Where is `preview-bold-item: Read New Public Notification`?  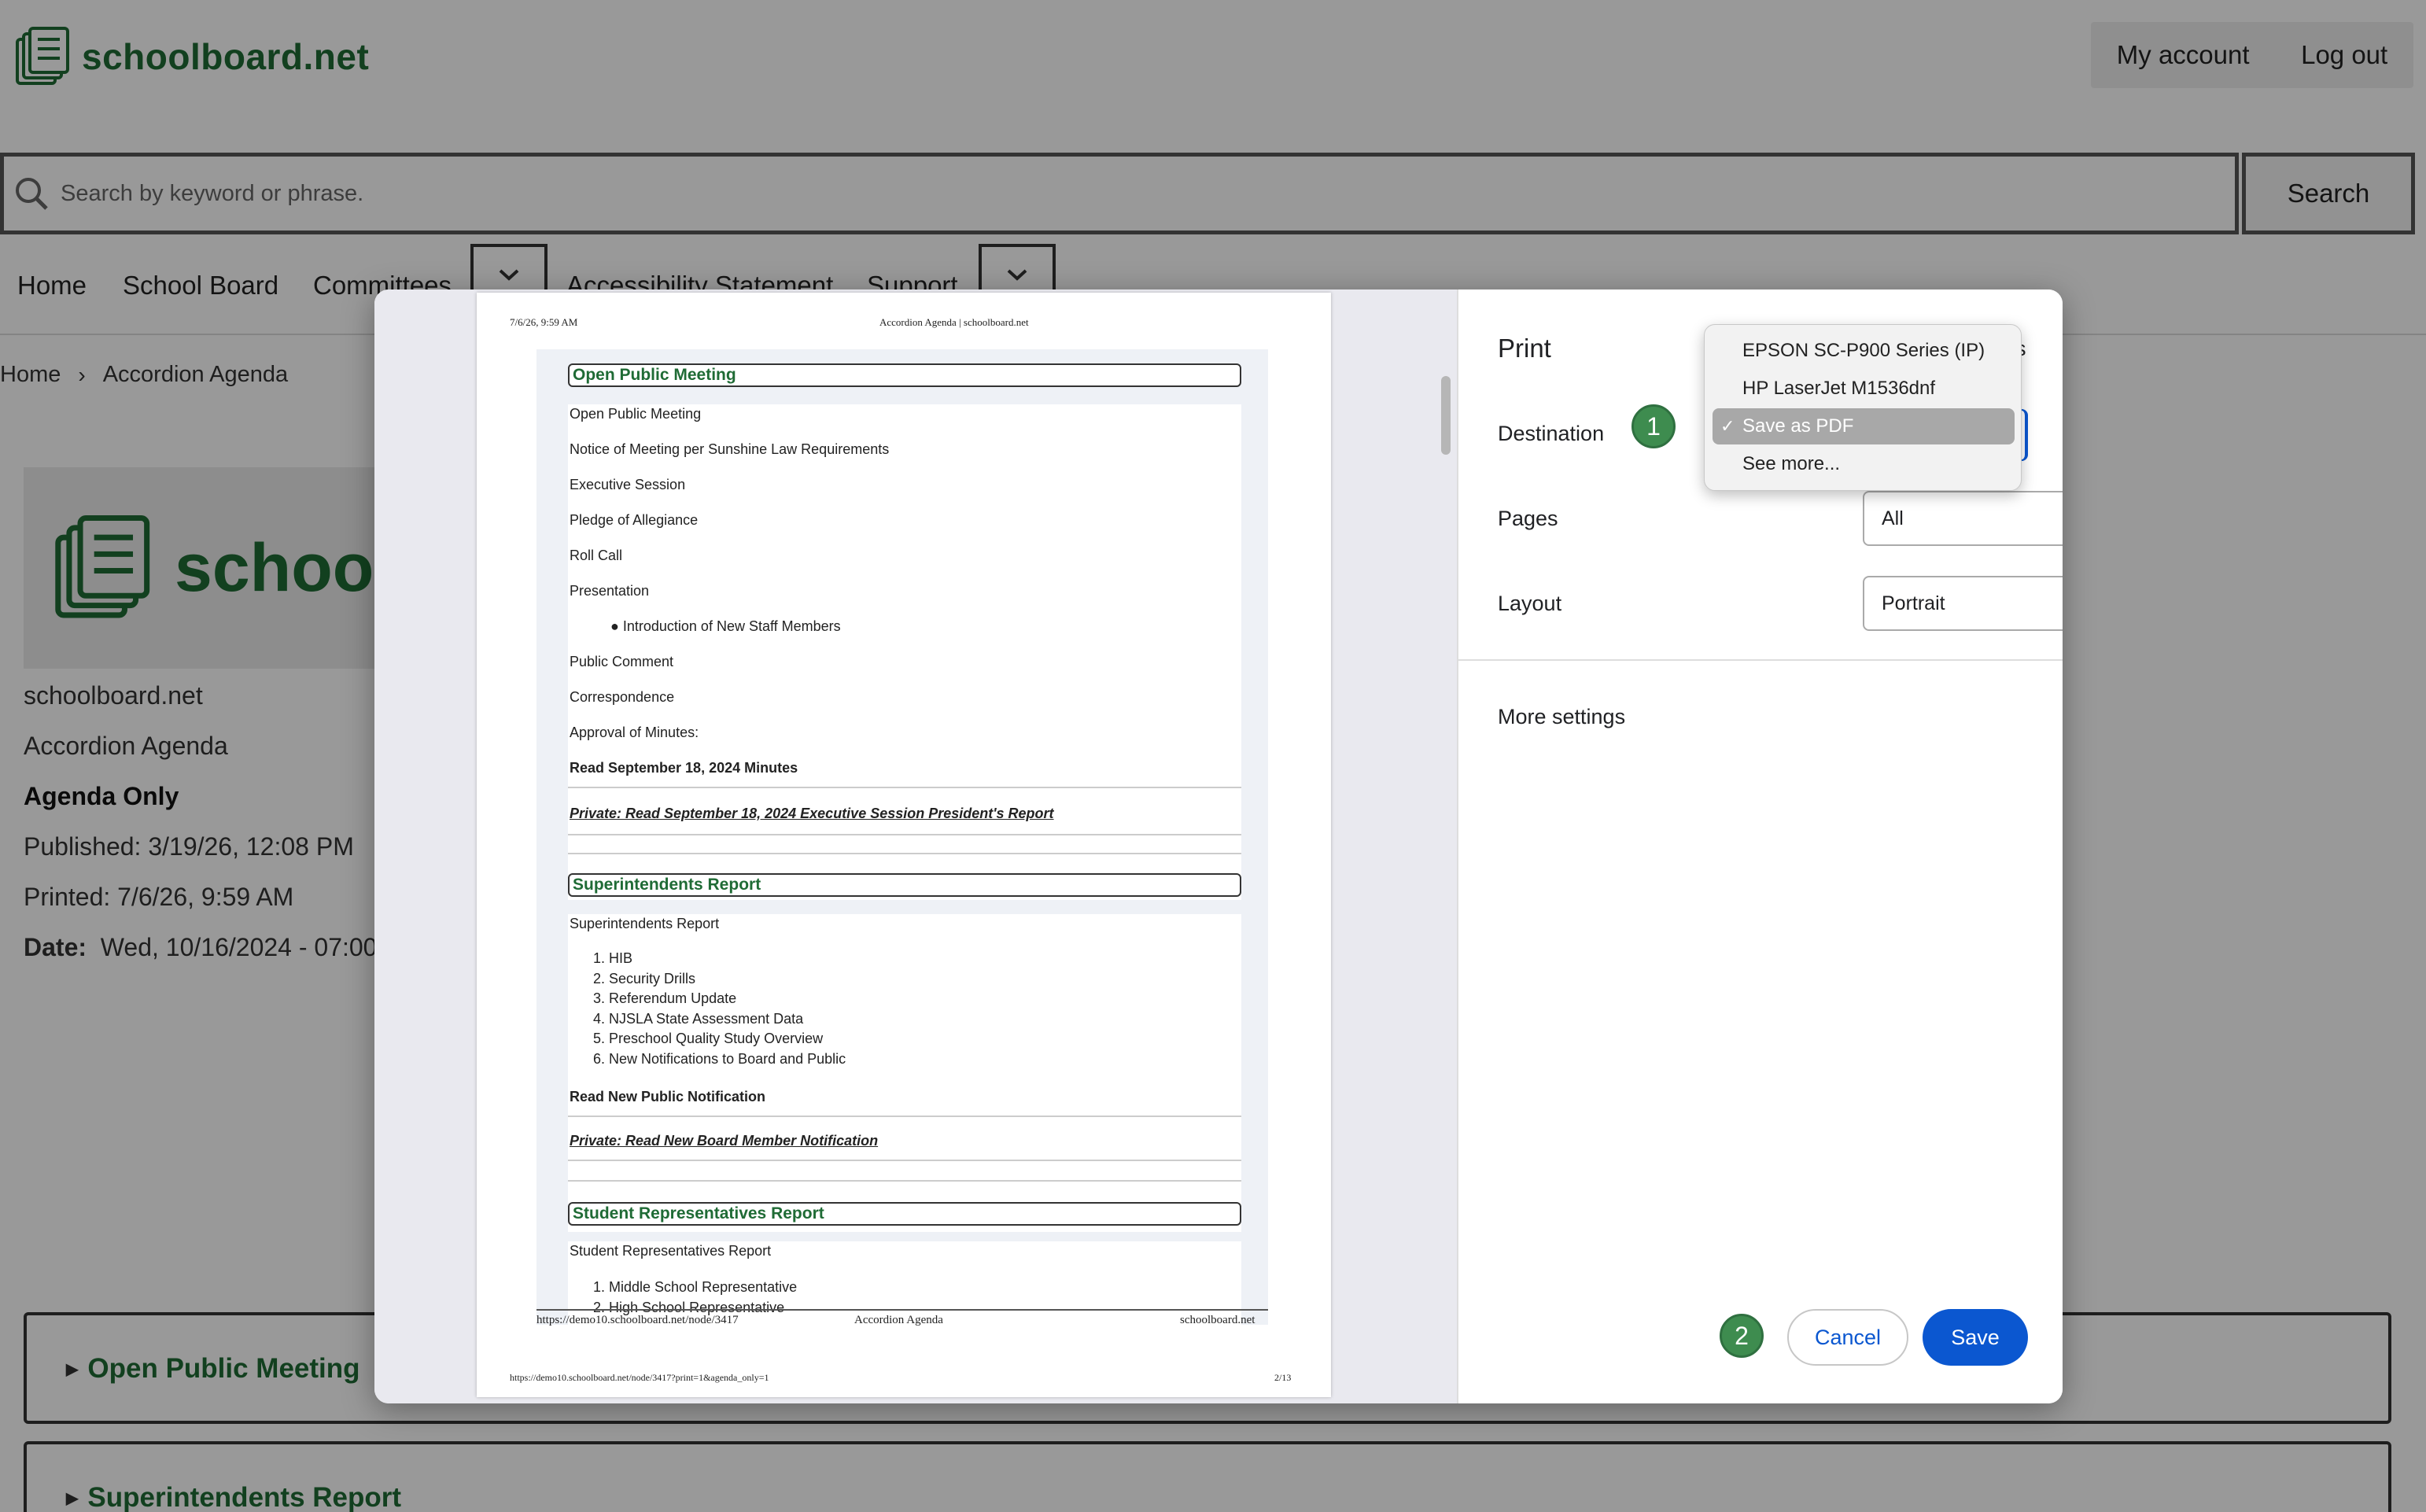 preview-bold-item: Read New Public Notification is located at coordinates (668, 1096).